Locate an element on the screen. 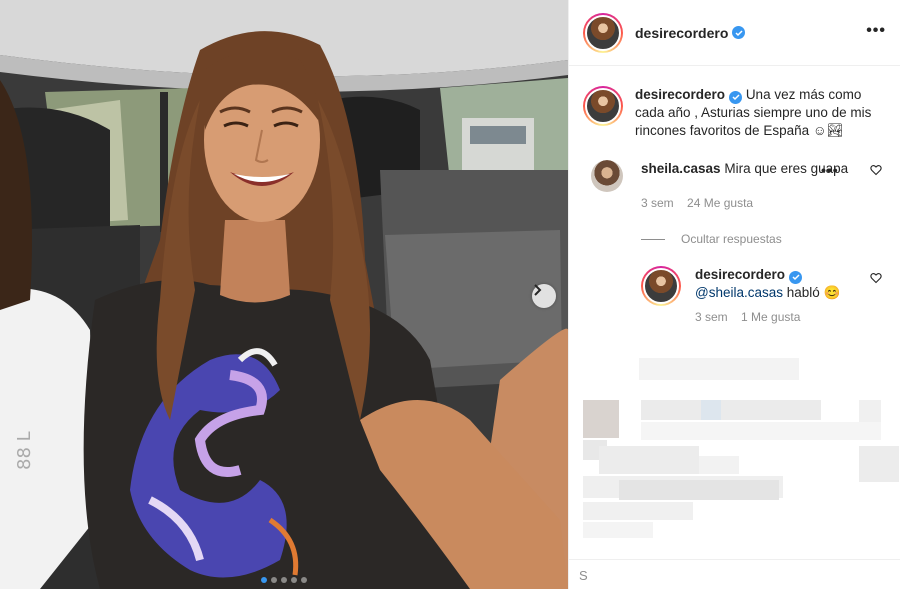 This screenshot has width=900, height=589. reply-avatar is located at coordinates (661, 286).